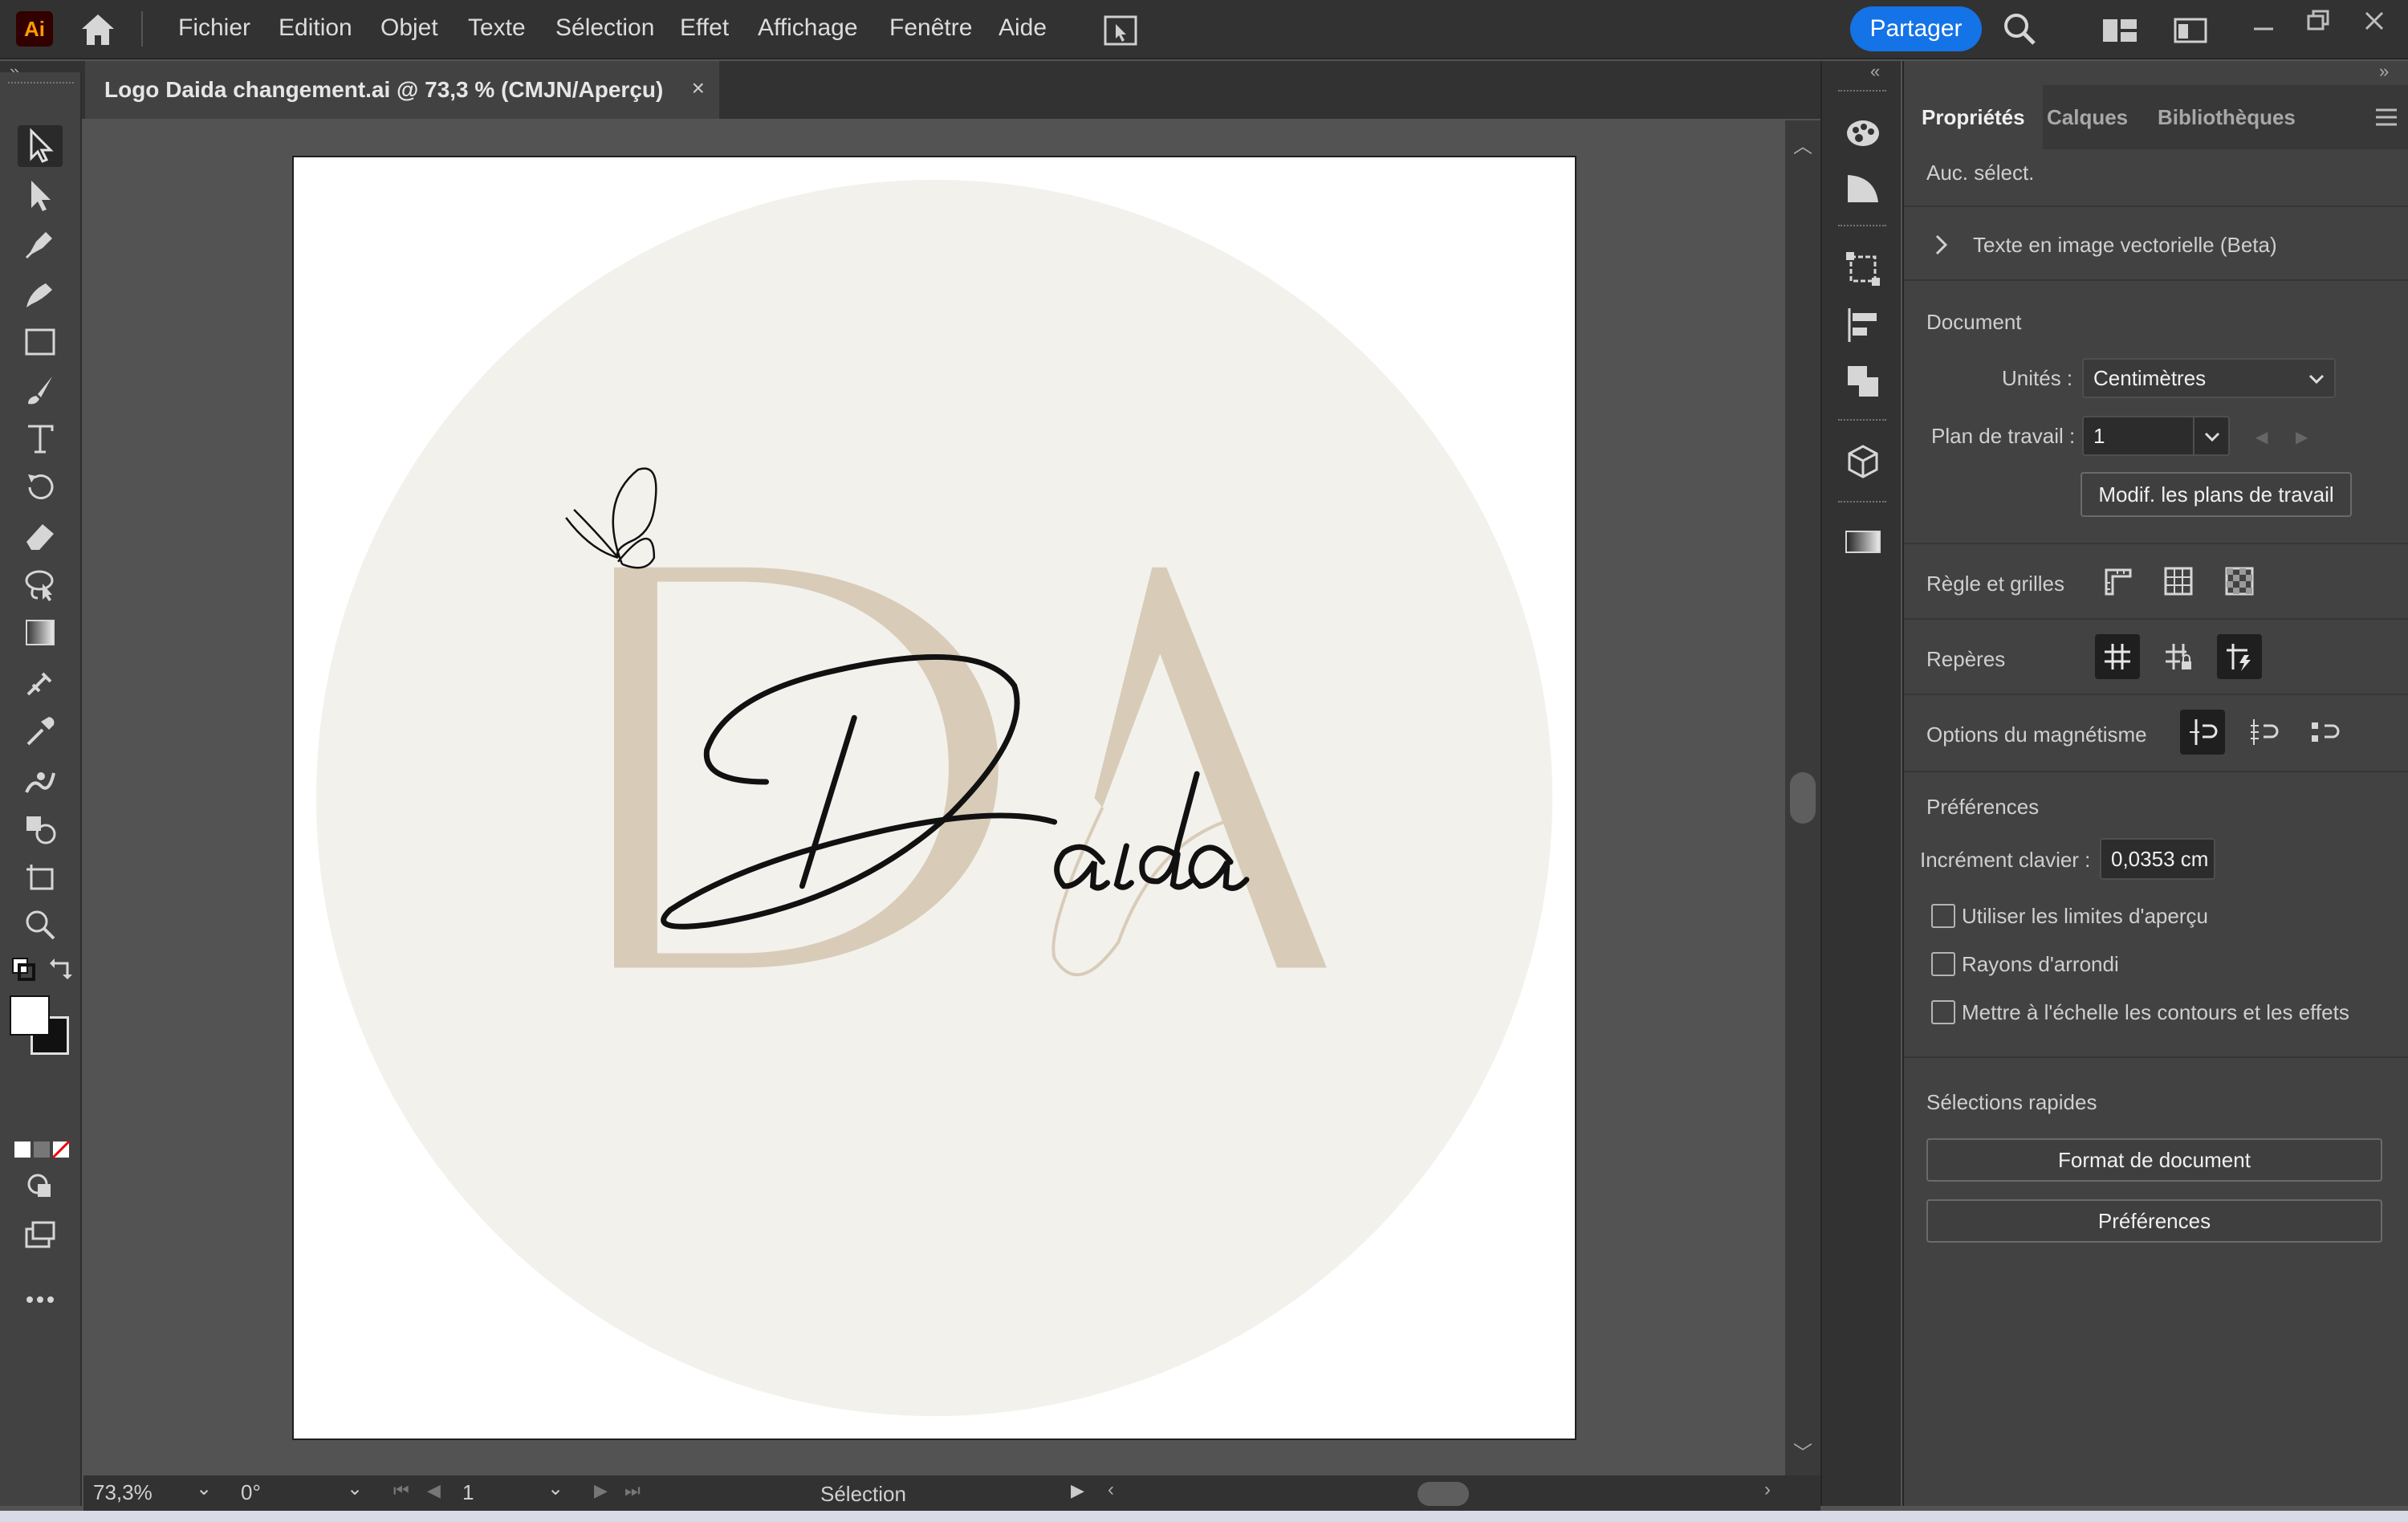 This screenshot has height=1522, width=2408. What do you see at coordinates (204, 1489) in the screenshot?
I see `zoom-dropdown-icon: ⌄` at bounding box center [204, 1489].